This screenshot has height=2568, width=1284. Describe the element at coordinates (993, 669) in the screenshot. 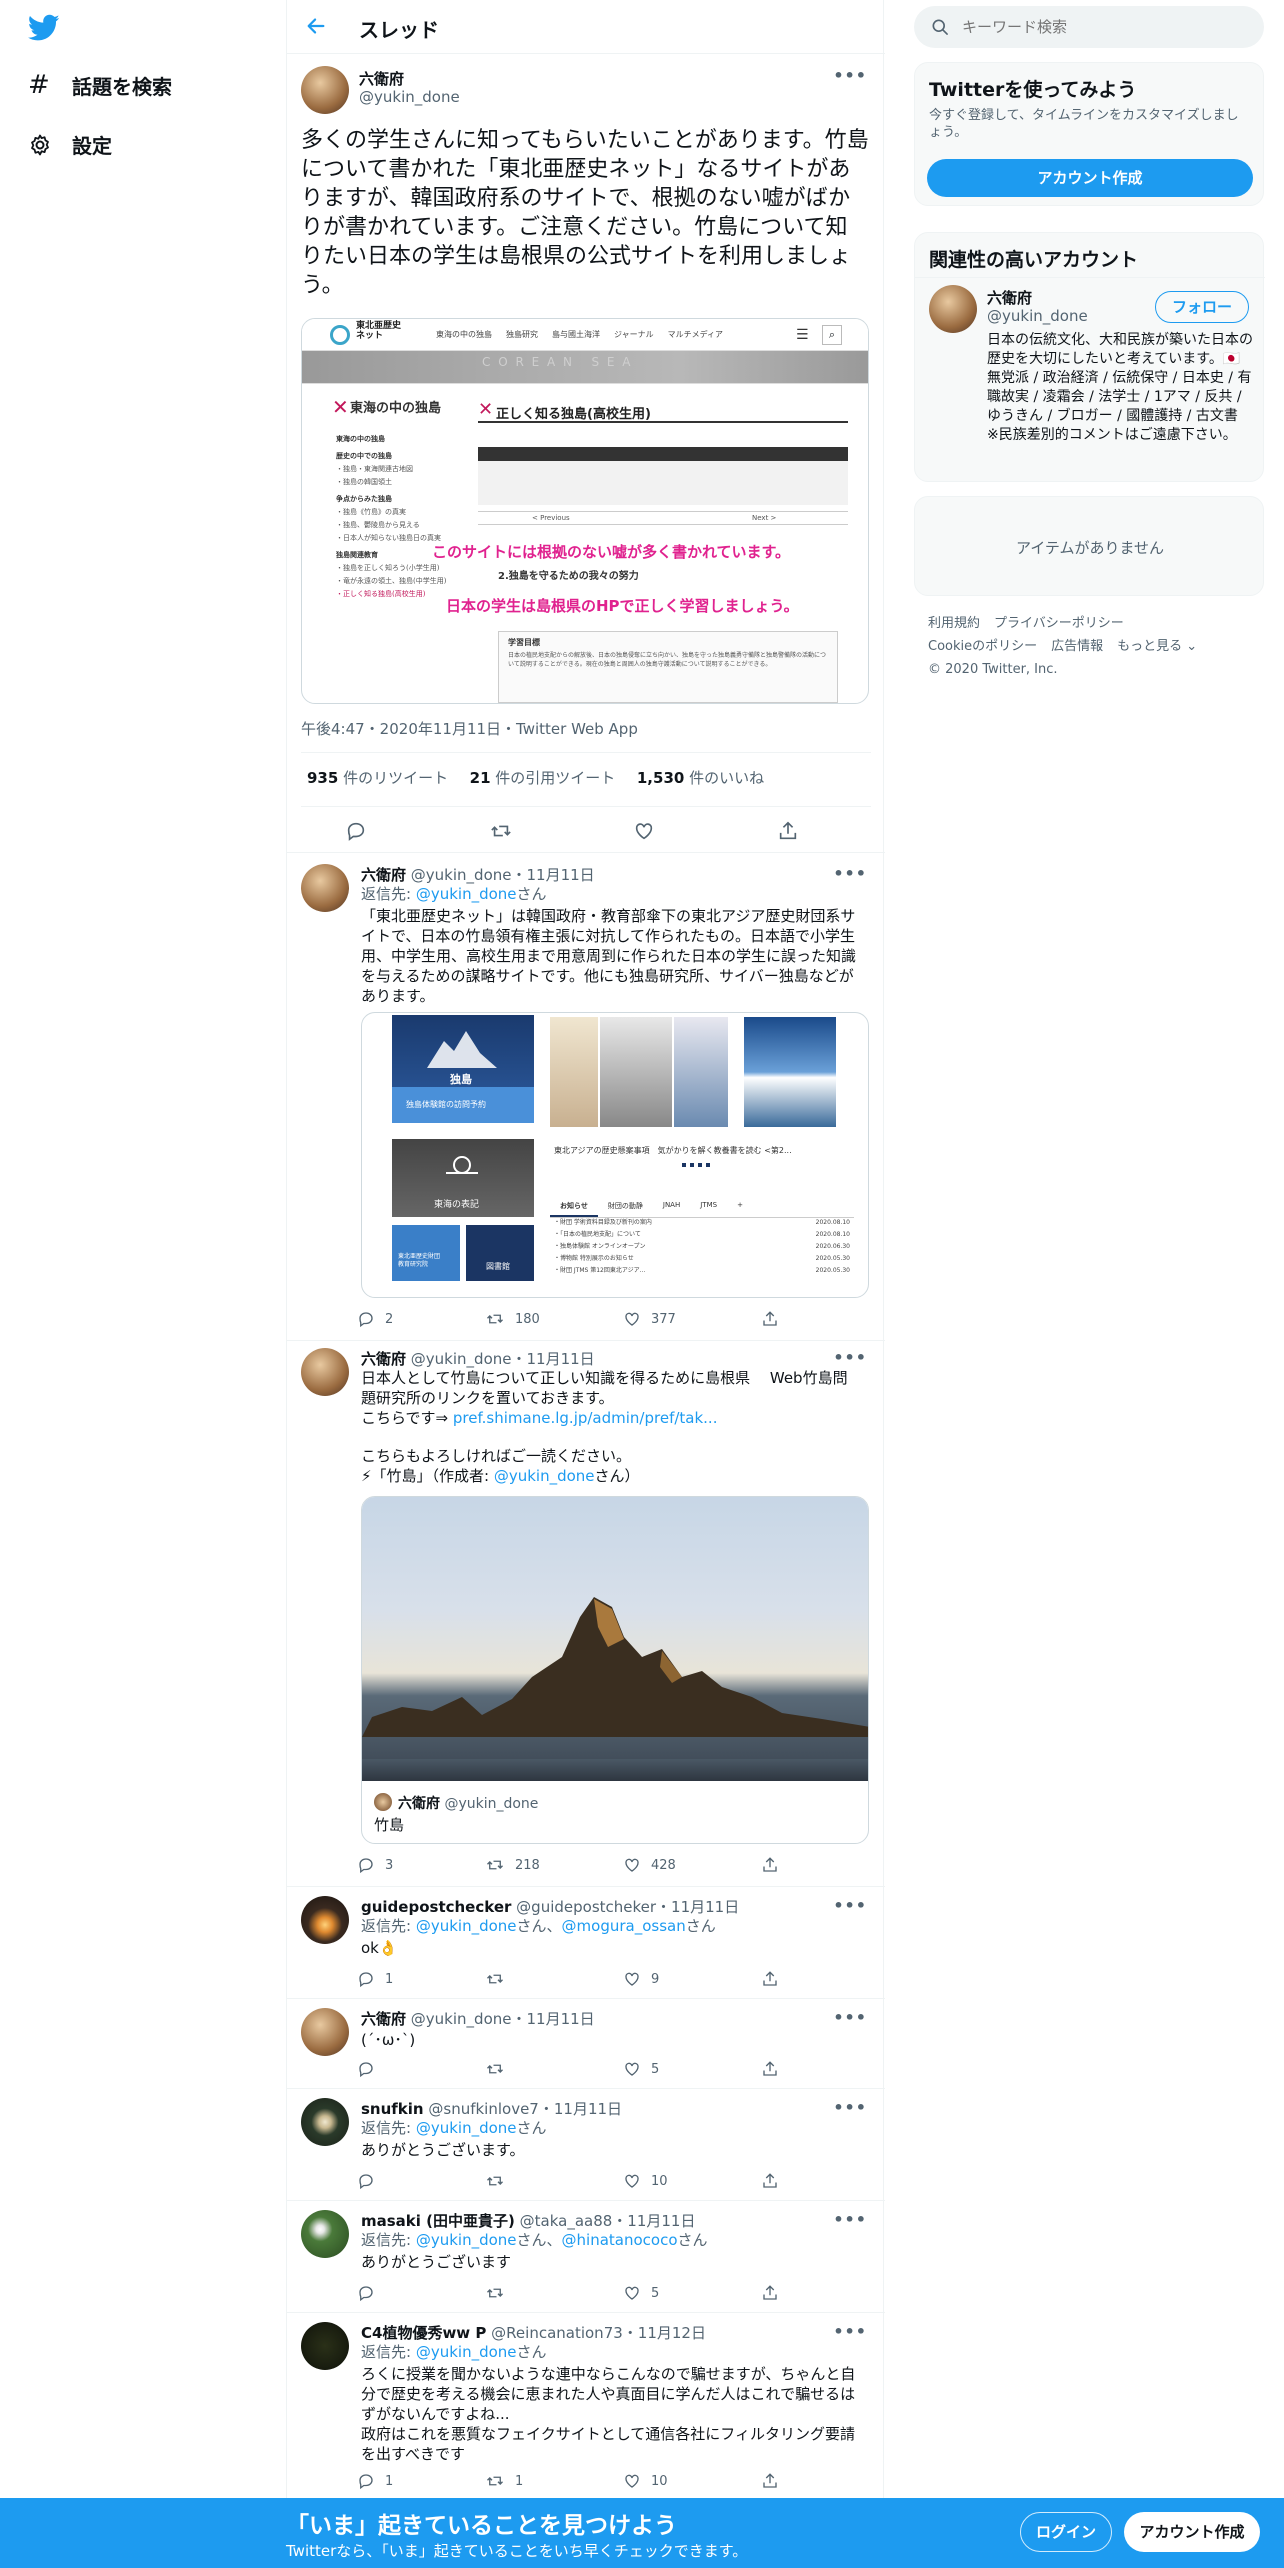

I see `footer-link: © 2020 Twitter, Inc.` at that location.